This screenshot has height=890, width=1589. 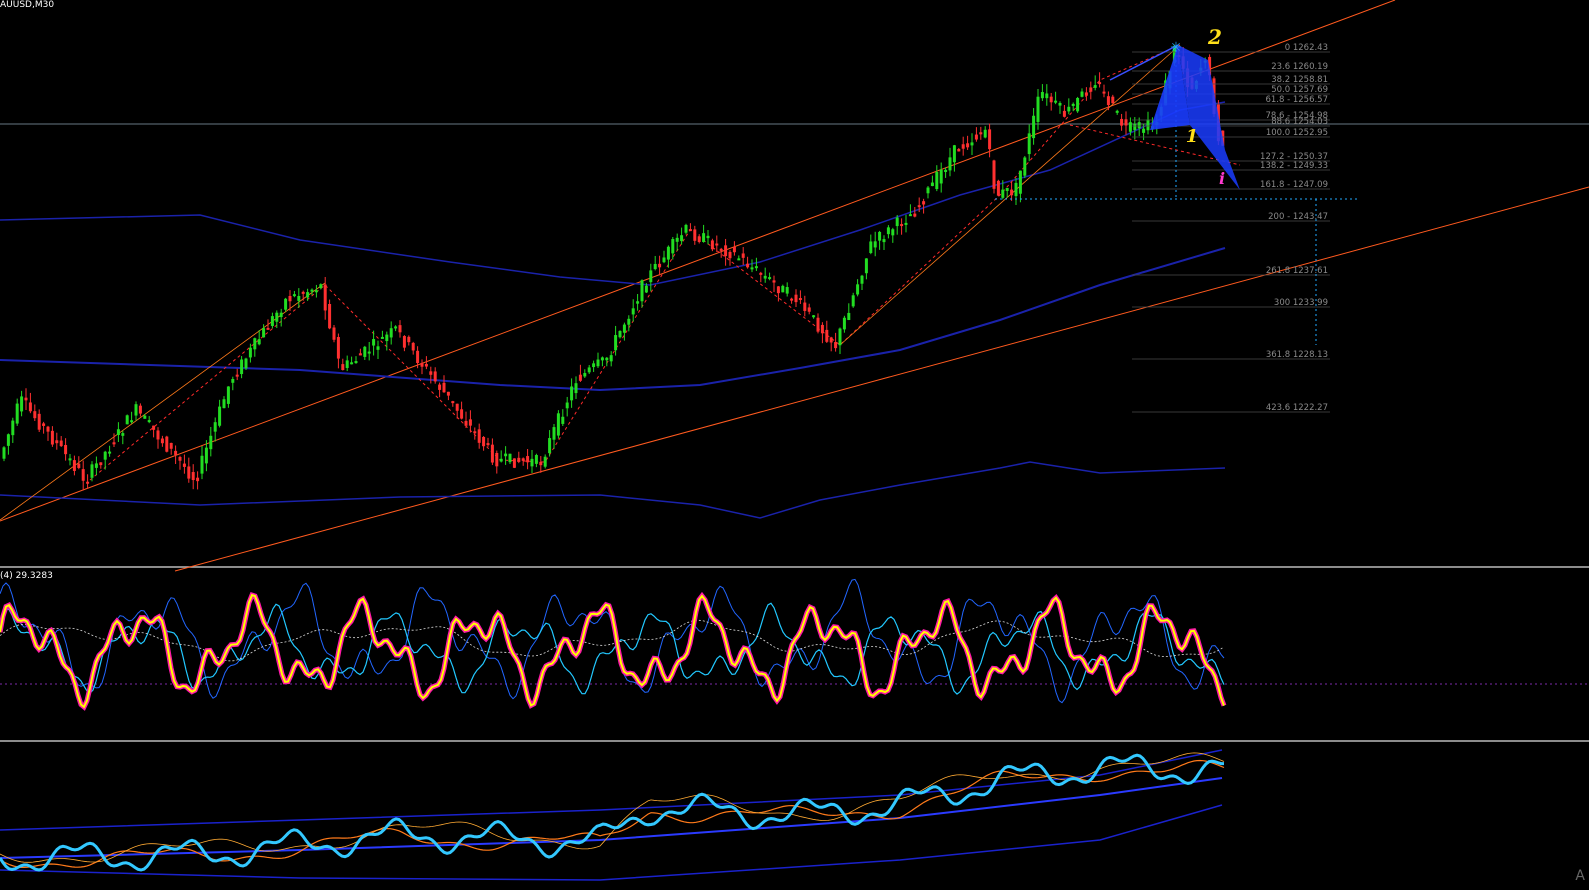 I want to click on star-marker: ✳, so click(x=1176, y=48).